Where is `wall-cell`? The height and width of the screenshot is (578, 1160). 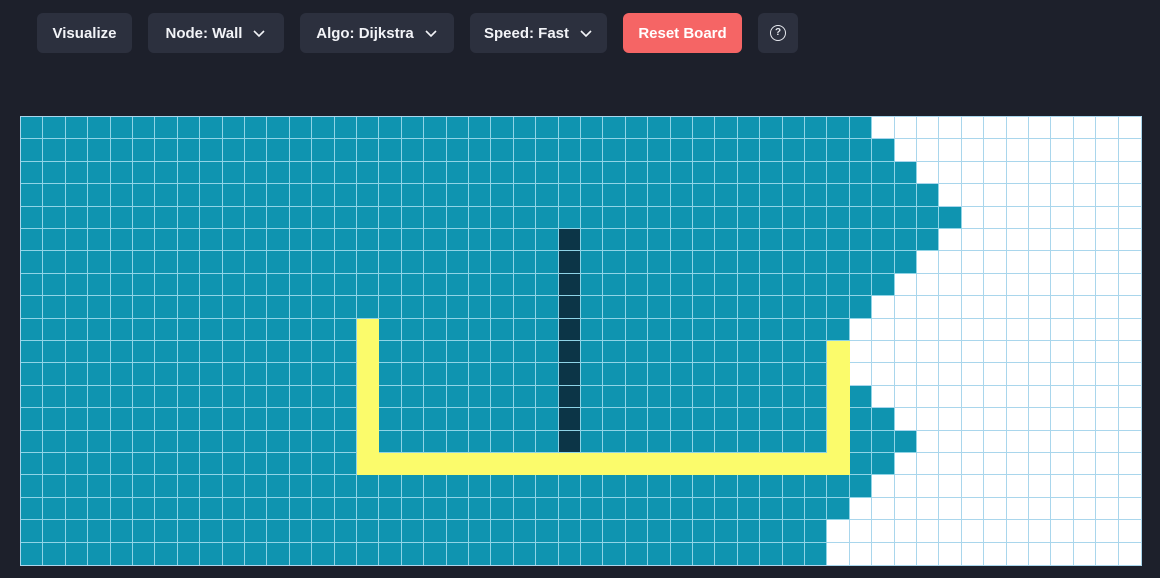
wall-cell is located at coordinates (569, 441).